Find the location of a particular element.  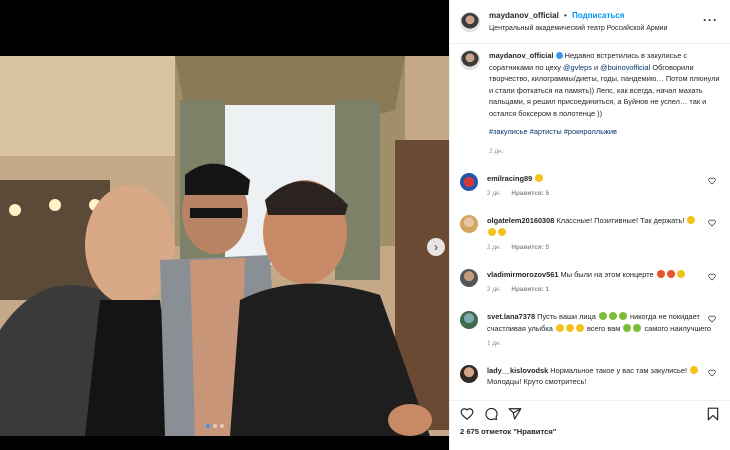

comment-text: Нормальное такое у вас там закулисье! is located at coordinates (619, 370).